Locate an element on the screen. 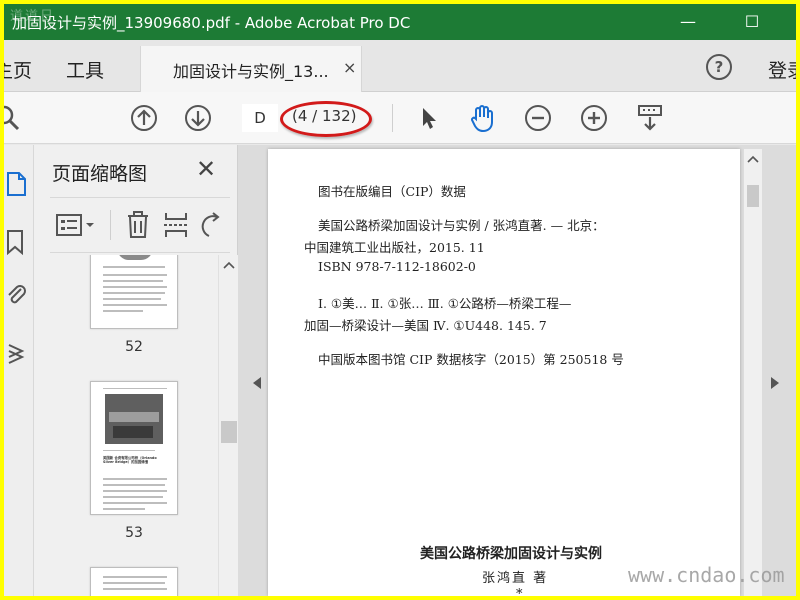  hand-tool-icon is located at coordinates (482, 118).